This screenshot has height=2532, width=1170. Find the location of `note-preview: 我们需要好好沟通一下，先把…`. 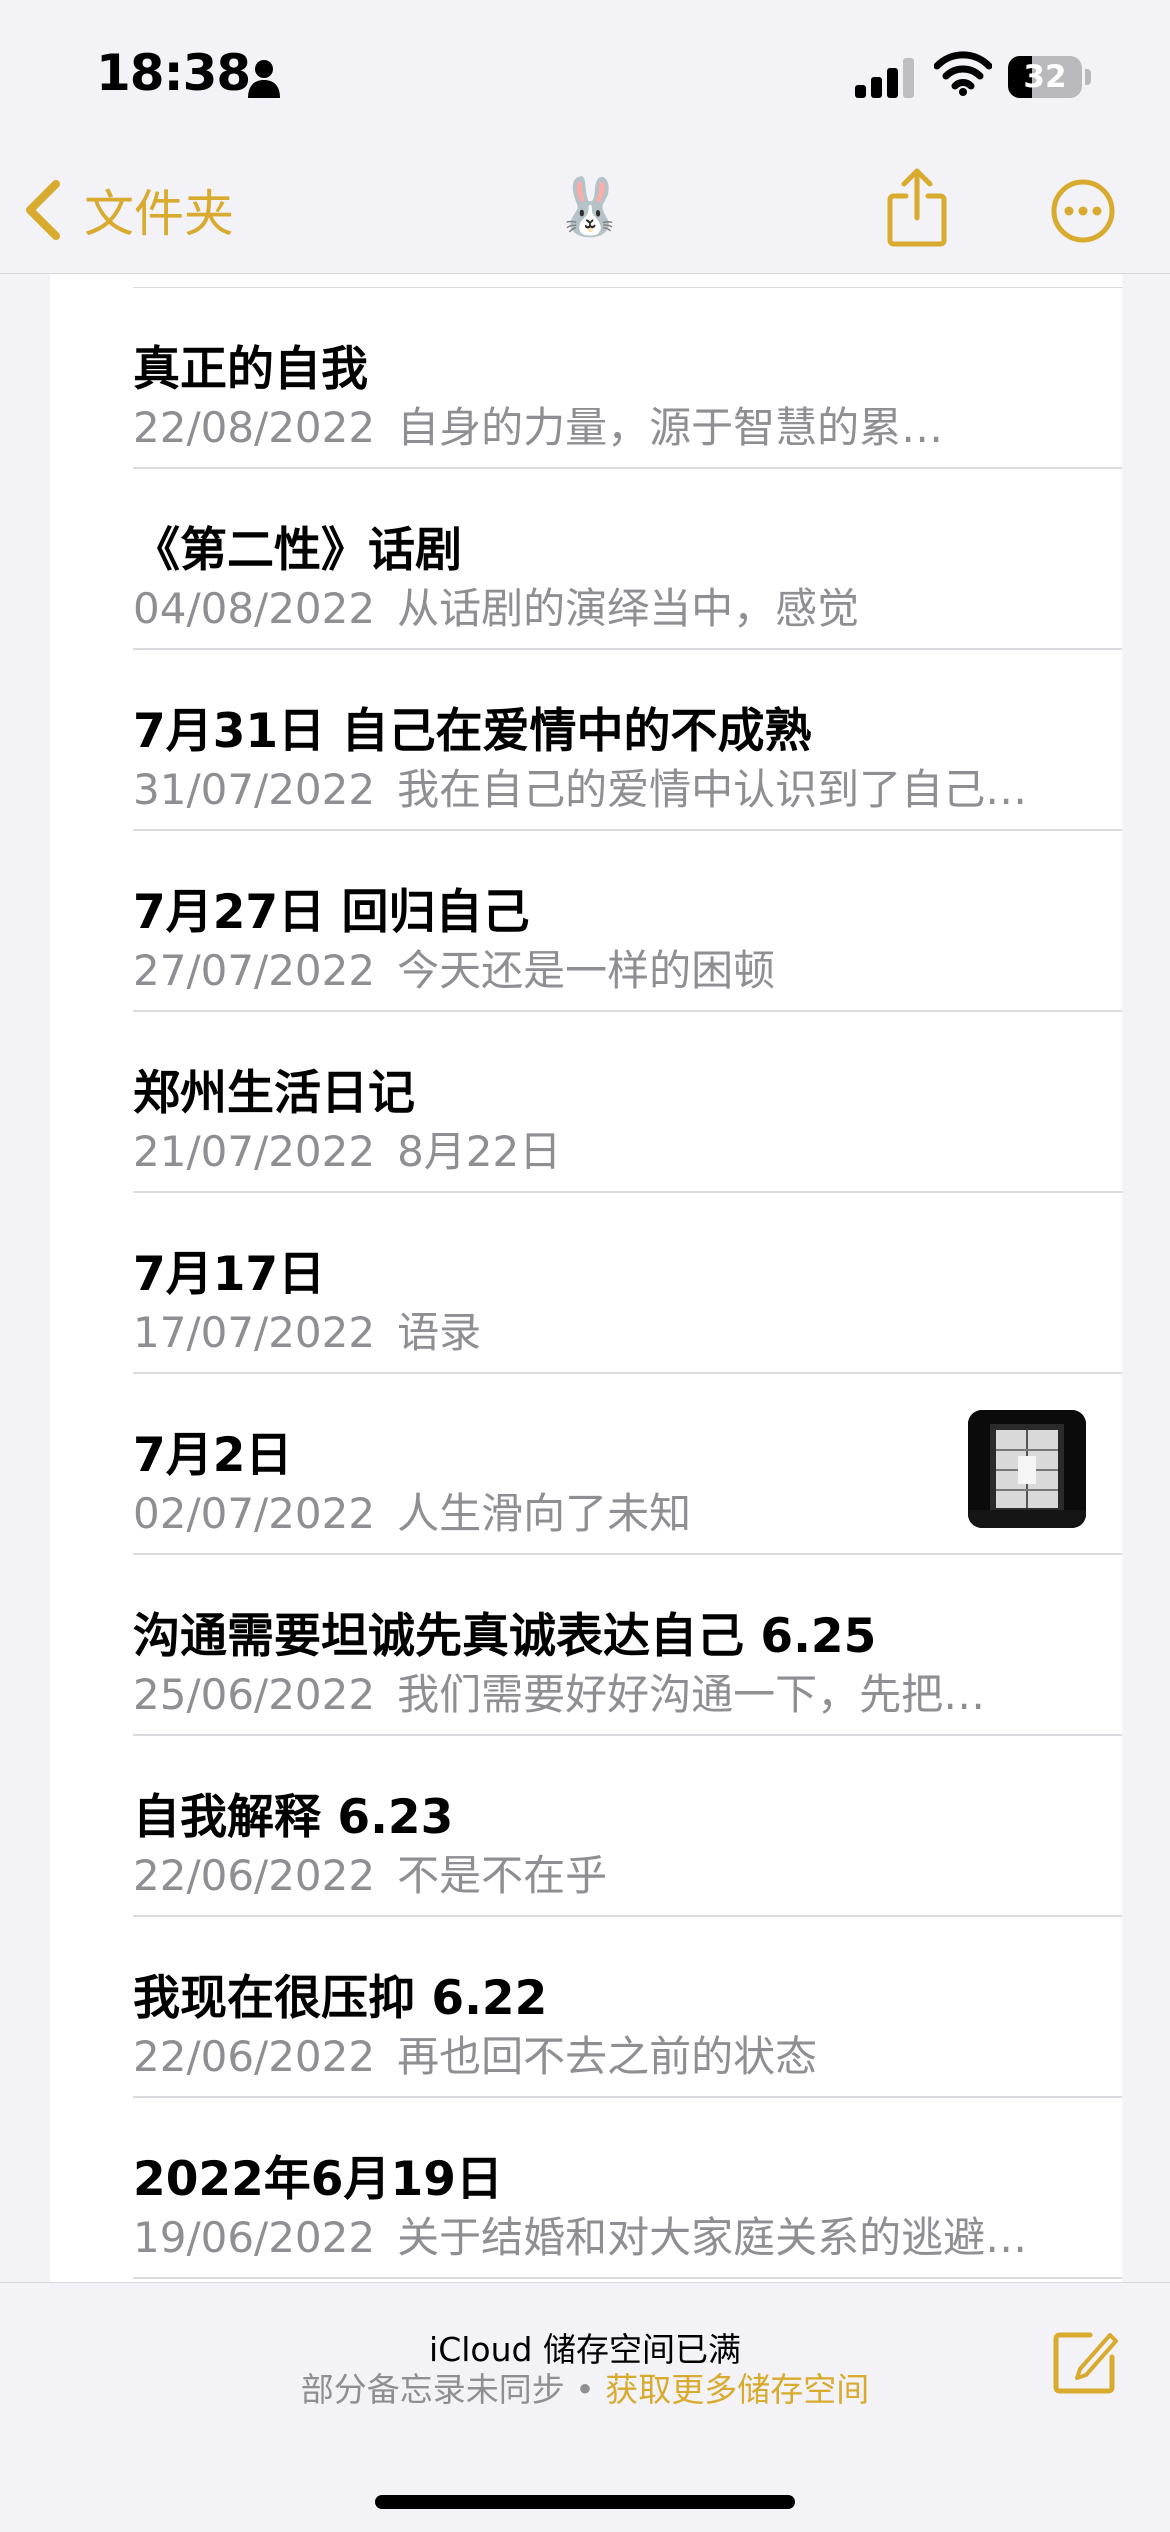

note-preview: 我们需要好好沟通一下，先把… is located at coordinates (691, 1694).